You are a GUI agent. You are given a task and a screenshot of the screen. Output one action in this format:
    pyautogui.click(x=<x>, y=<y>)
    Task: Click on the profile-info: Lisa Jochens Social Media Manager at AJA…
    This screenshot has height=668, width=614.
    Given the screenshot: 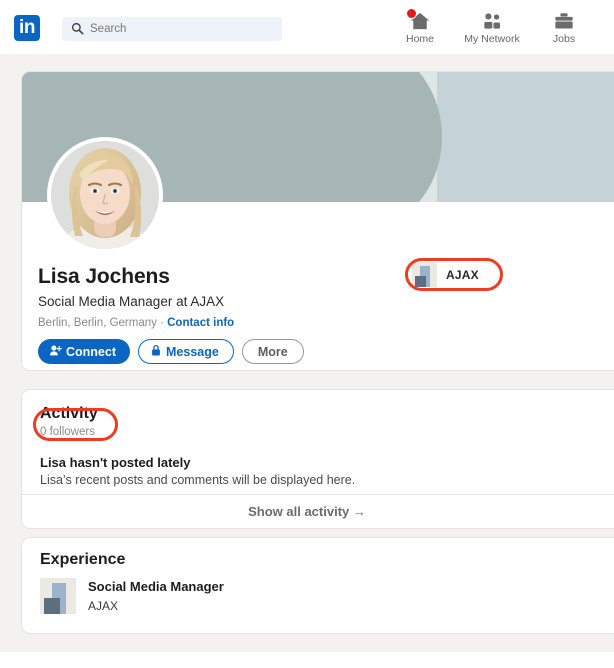 What is the action you would take?
    pyautogui.click(x=218, y=297)
    